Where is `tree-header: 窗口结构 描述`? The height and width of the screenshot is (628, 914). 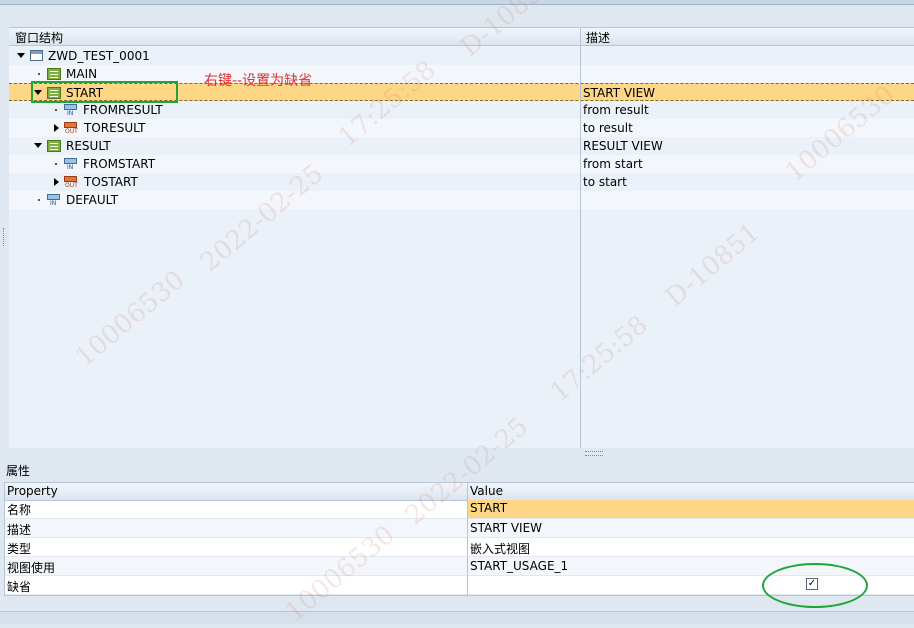 tree-header: 窗口结构 描述 is located at coordinates (461, 37).